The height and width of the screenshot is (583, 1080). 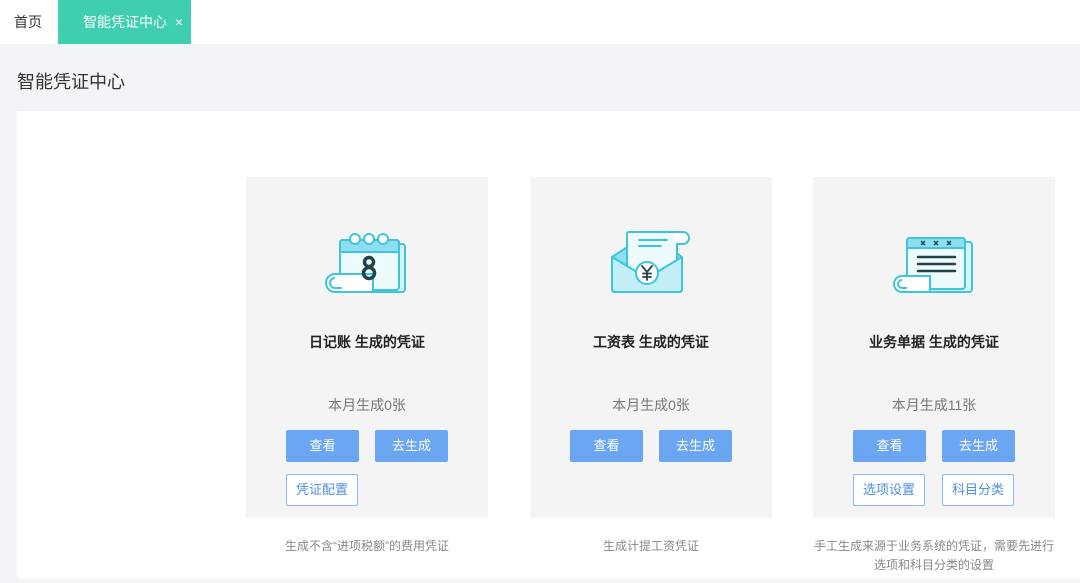 What do you see at coordinates (367, 342) in the screenshot?
I see `card-title: 日记账 生成的凭证` at bounding box center [367, 342].